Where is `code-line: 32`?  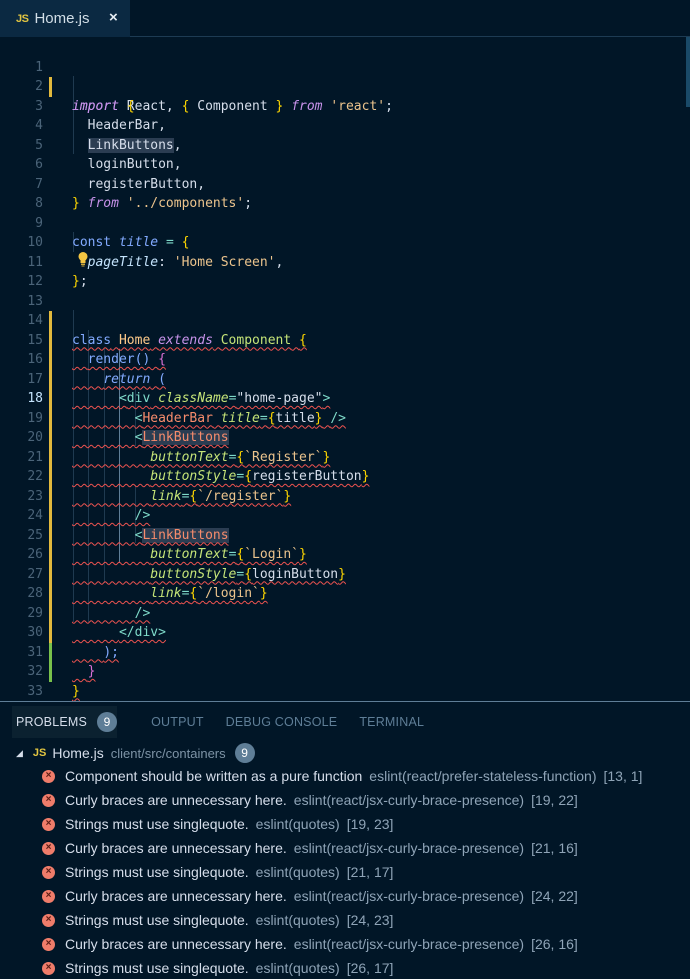 code-line: 32 is located at coordinates (345, 661).